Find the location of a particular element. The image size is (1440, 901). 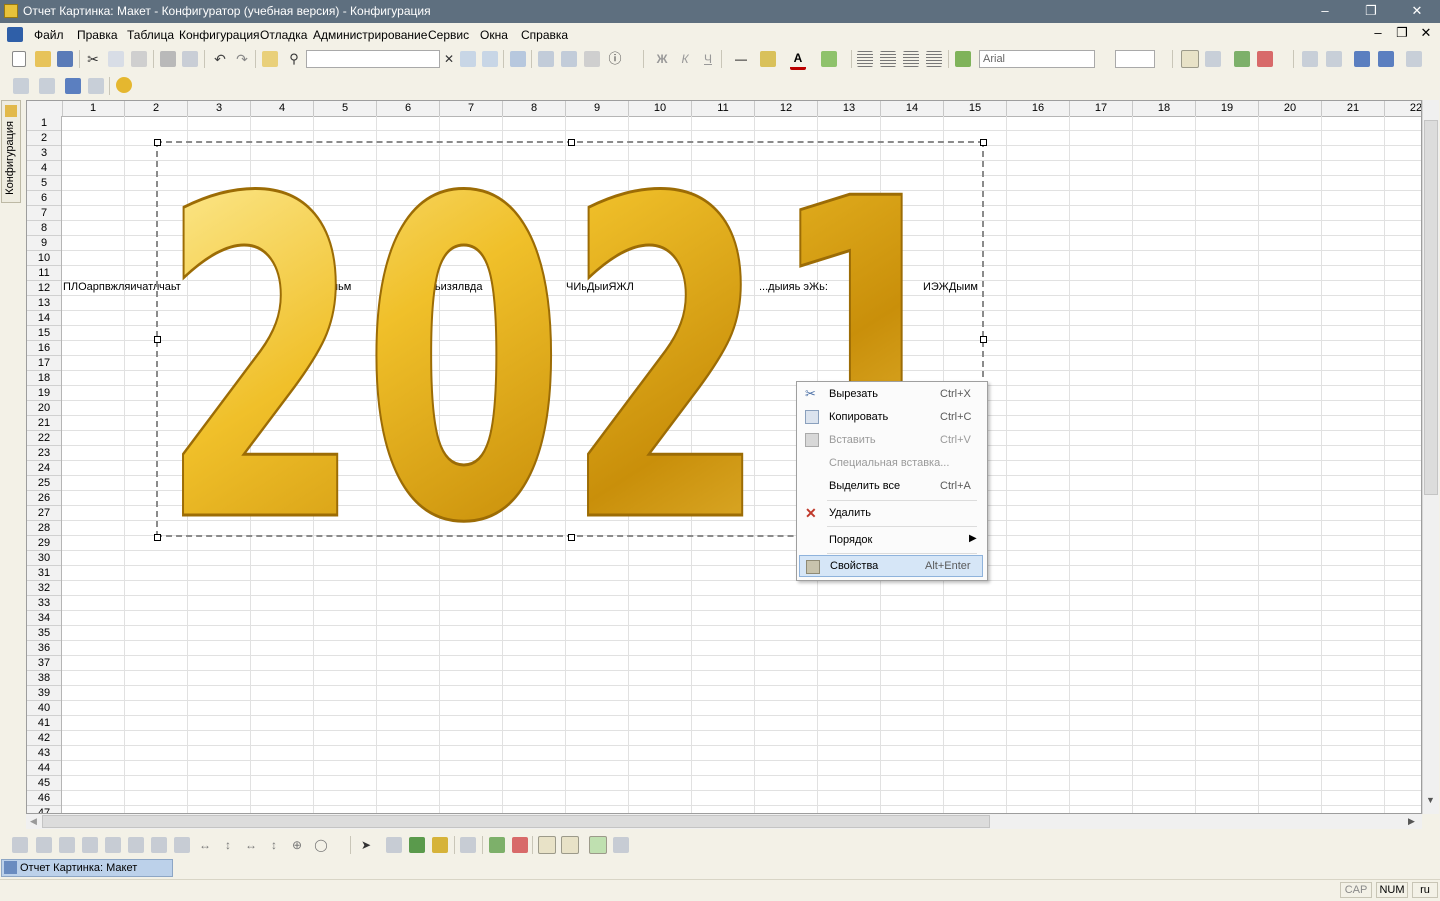

mdi-minimize-button: – is located at coordinates (1378, 34).